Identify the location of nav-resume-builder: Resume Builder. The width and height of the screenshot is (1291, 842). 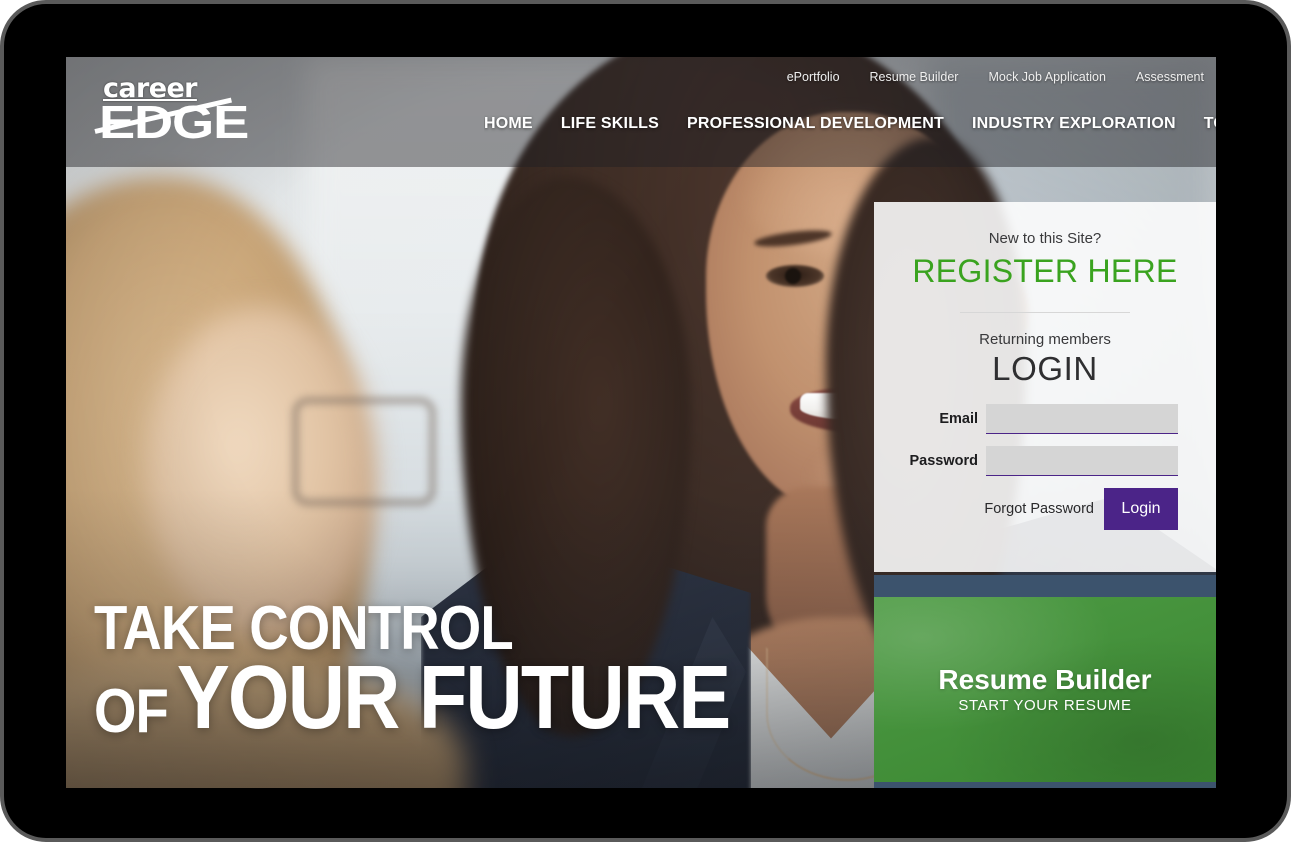
(914, 77).